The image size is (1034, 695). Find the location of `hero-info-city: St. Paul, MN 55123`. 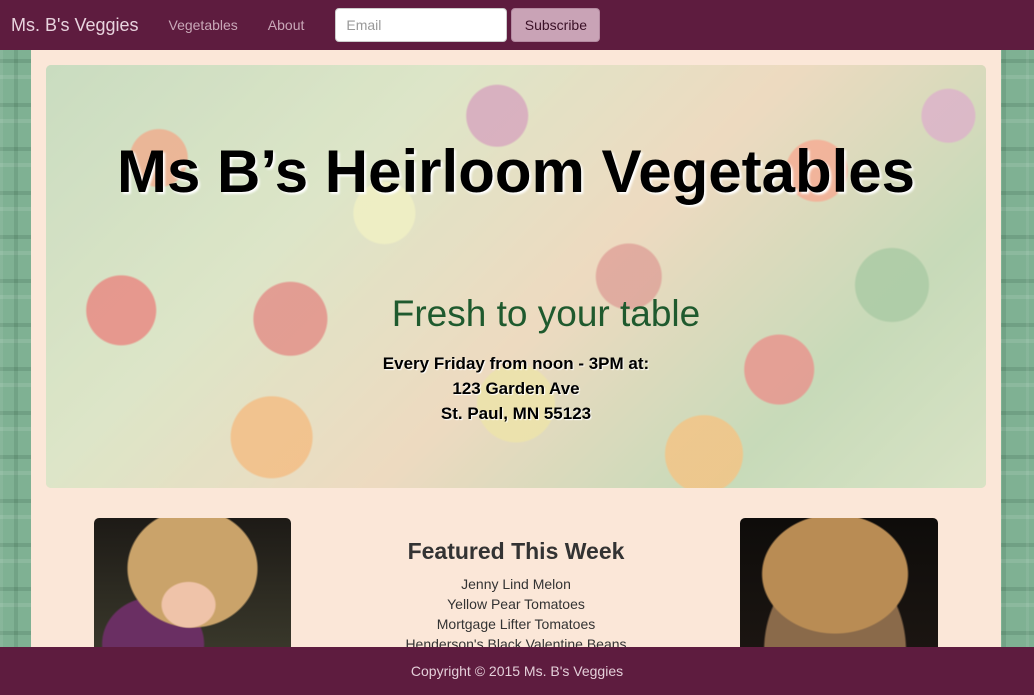

hero-info-city: St. Paul, MN 55123 is located at coordinates (516, 413).